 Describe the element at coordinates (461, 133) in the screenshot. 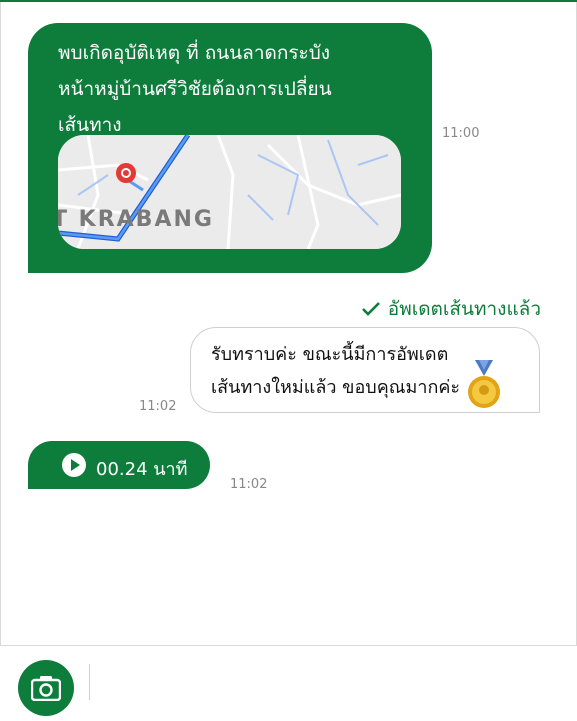

I see `incoming-timestamp: 11:00` at that location.